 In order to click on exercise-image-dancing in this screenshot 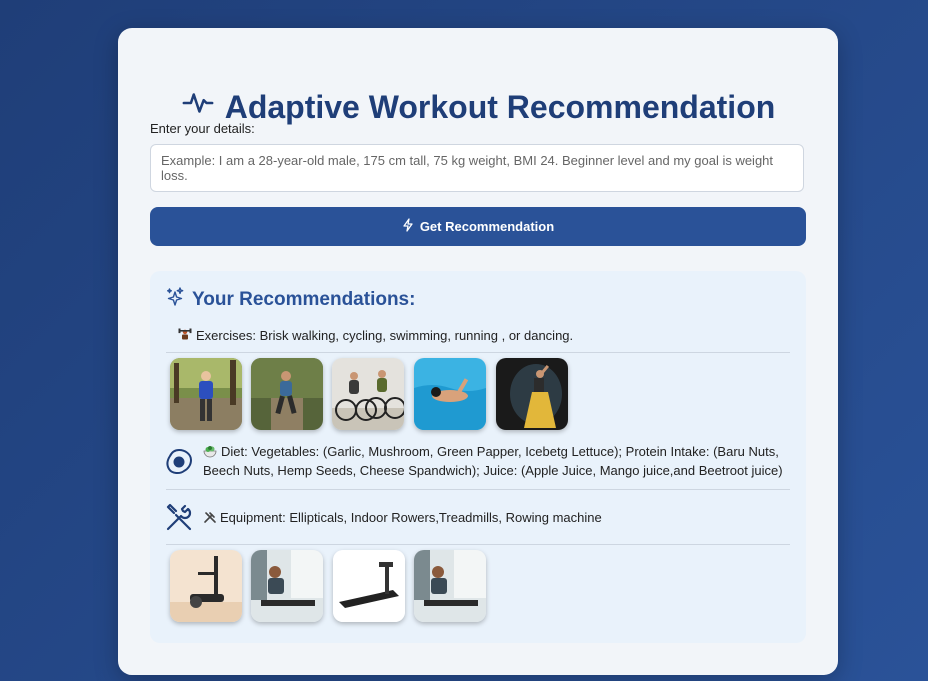, I will do `click(532, 394)`.